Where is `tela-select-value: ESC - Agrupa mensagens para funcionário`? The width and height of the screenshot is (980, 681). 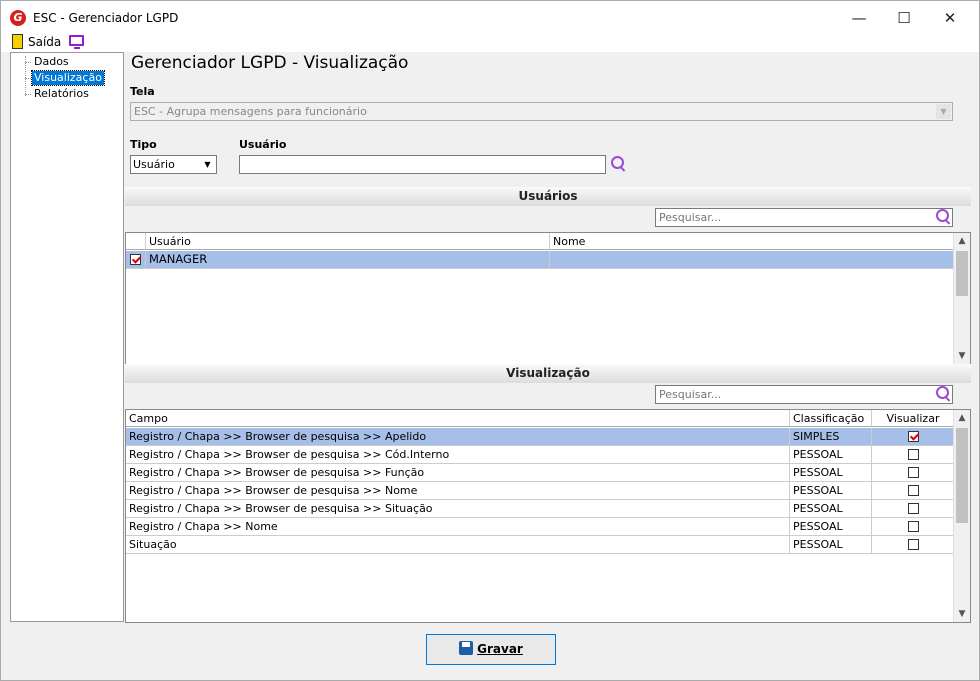
tela-select-value: ESC - Agrupa mensagens para funcionário is located at coordinates (250, 111).